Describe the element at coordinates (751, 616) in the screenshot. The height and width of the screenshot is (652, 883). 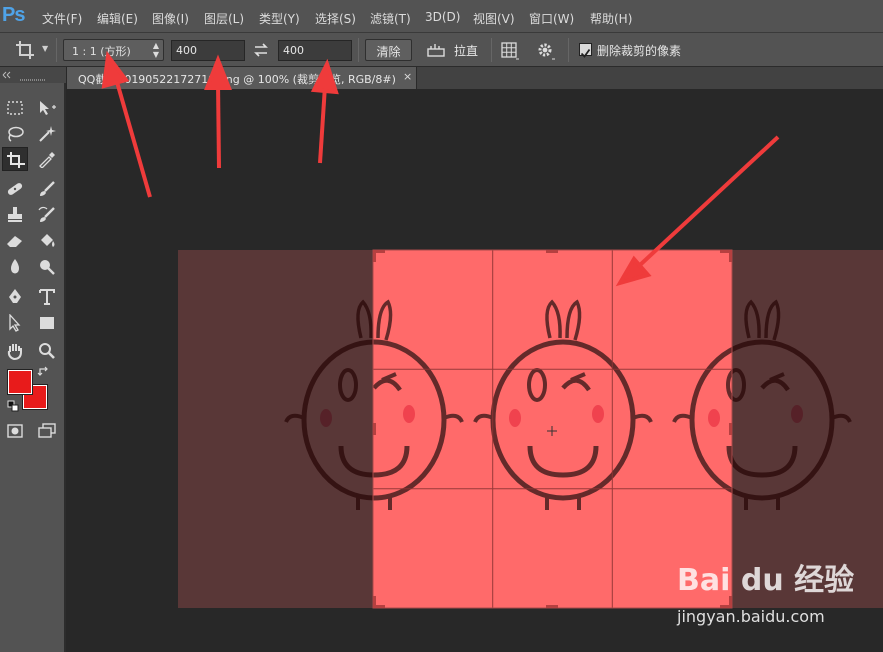
I see `watermark-url: jingyan.baidu.com` at that location.